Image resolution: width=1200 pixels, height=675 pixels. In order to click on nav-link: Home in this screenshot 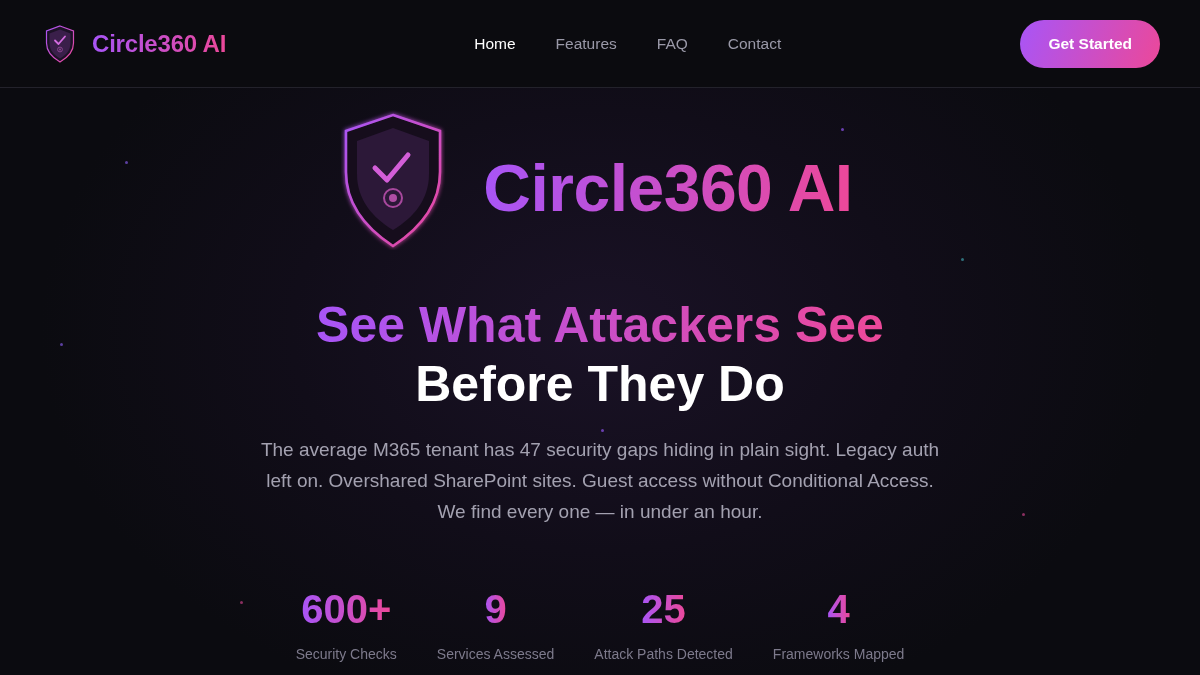, I will do `click(495, 43)`.